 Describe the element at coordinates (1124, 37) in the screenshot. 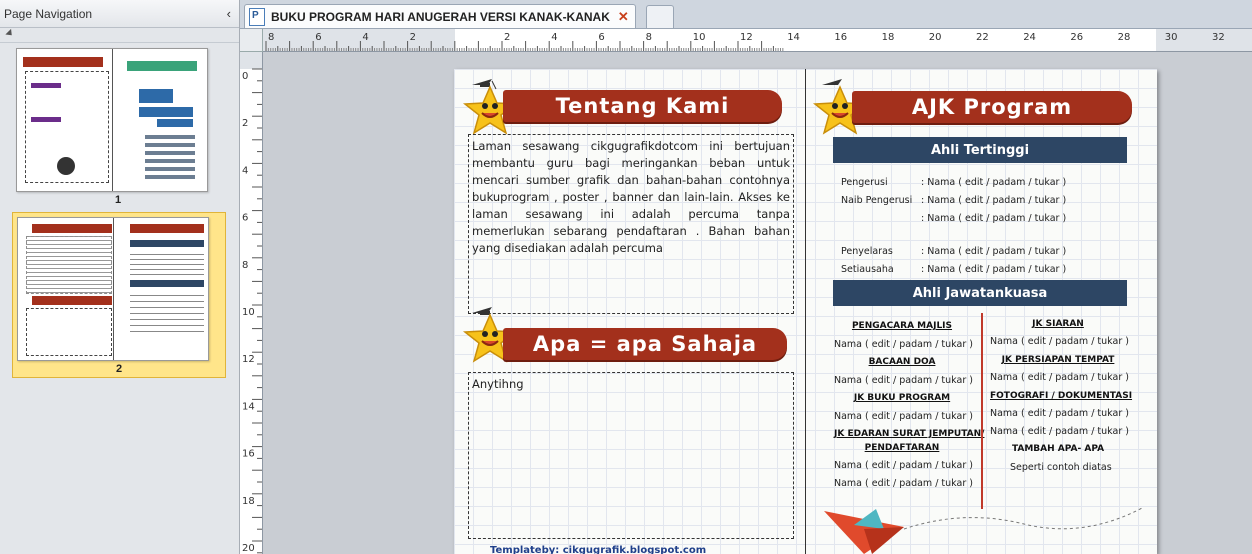

I see `ruler-label: 28` at that location.